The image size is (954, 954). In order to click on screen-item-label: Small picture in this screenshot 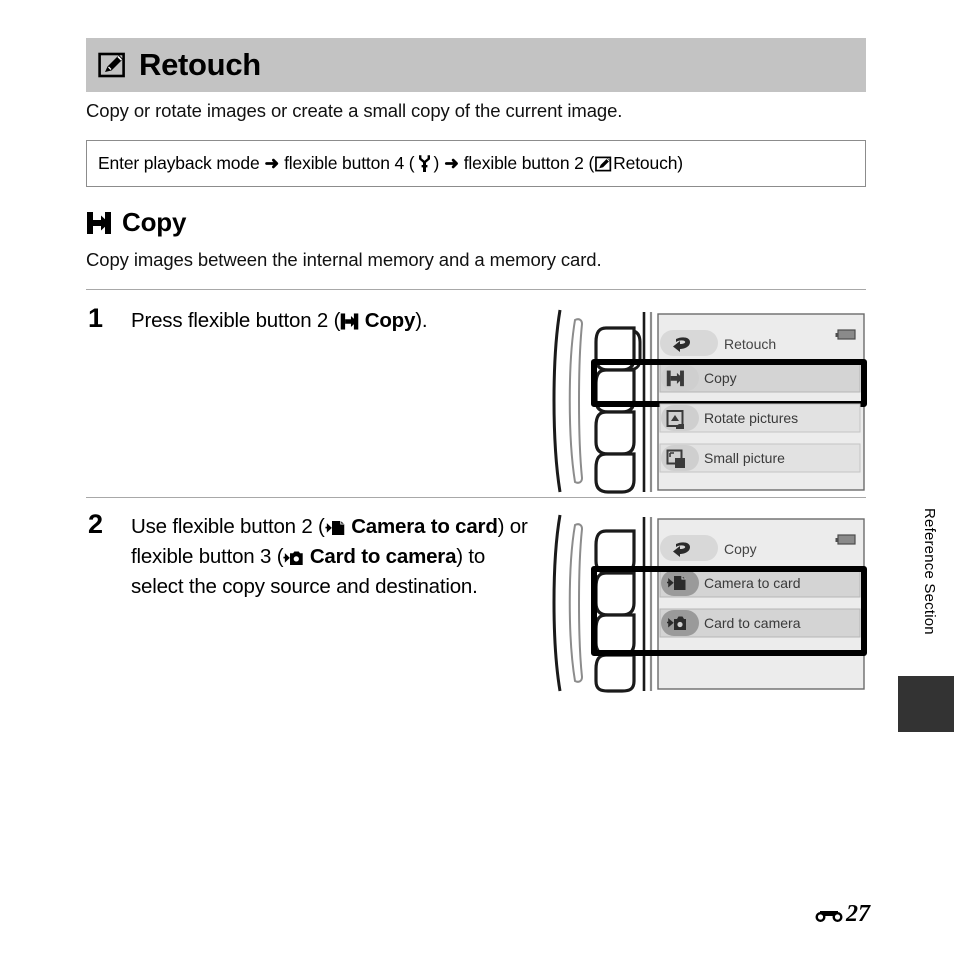, I will do `click(744, 458)`.